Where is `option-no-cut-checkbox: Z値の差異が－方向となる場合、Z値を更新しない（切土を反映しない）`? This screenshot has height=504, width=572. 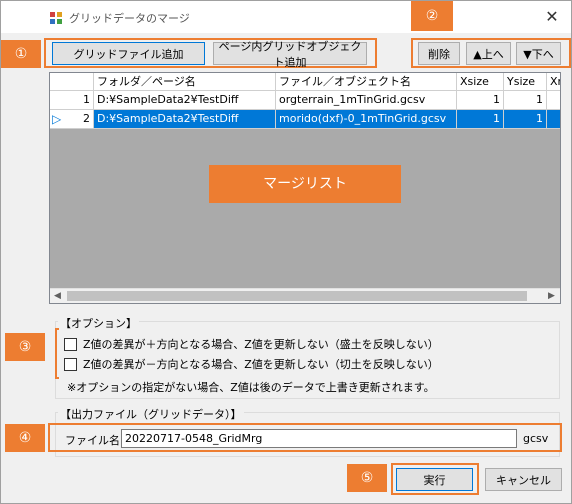 option-no-cut-checkbox: Z値の差異が－方向となる場合、Z値を更新しない（切土を反映しない） is located at coordinates (251, 364).